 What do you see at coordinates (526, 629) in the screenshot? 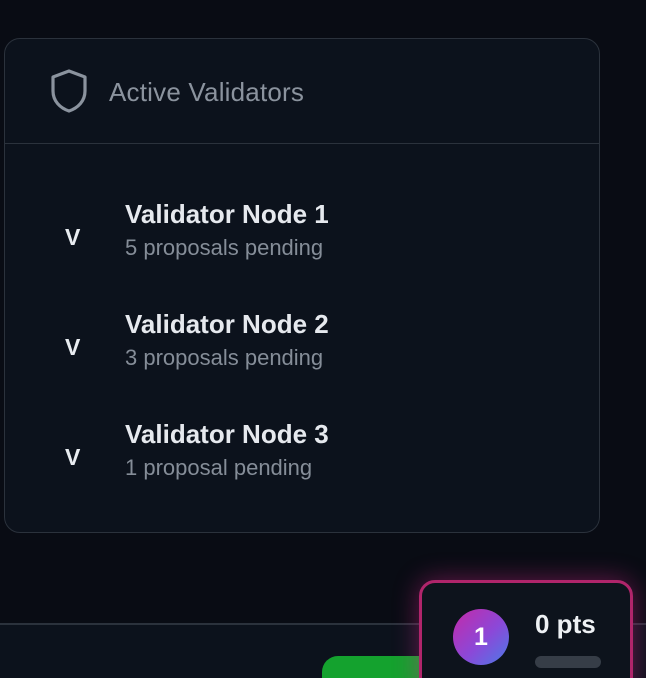
I see `points-widget: 1 0 pts` at bounding box center [526, 629].